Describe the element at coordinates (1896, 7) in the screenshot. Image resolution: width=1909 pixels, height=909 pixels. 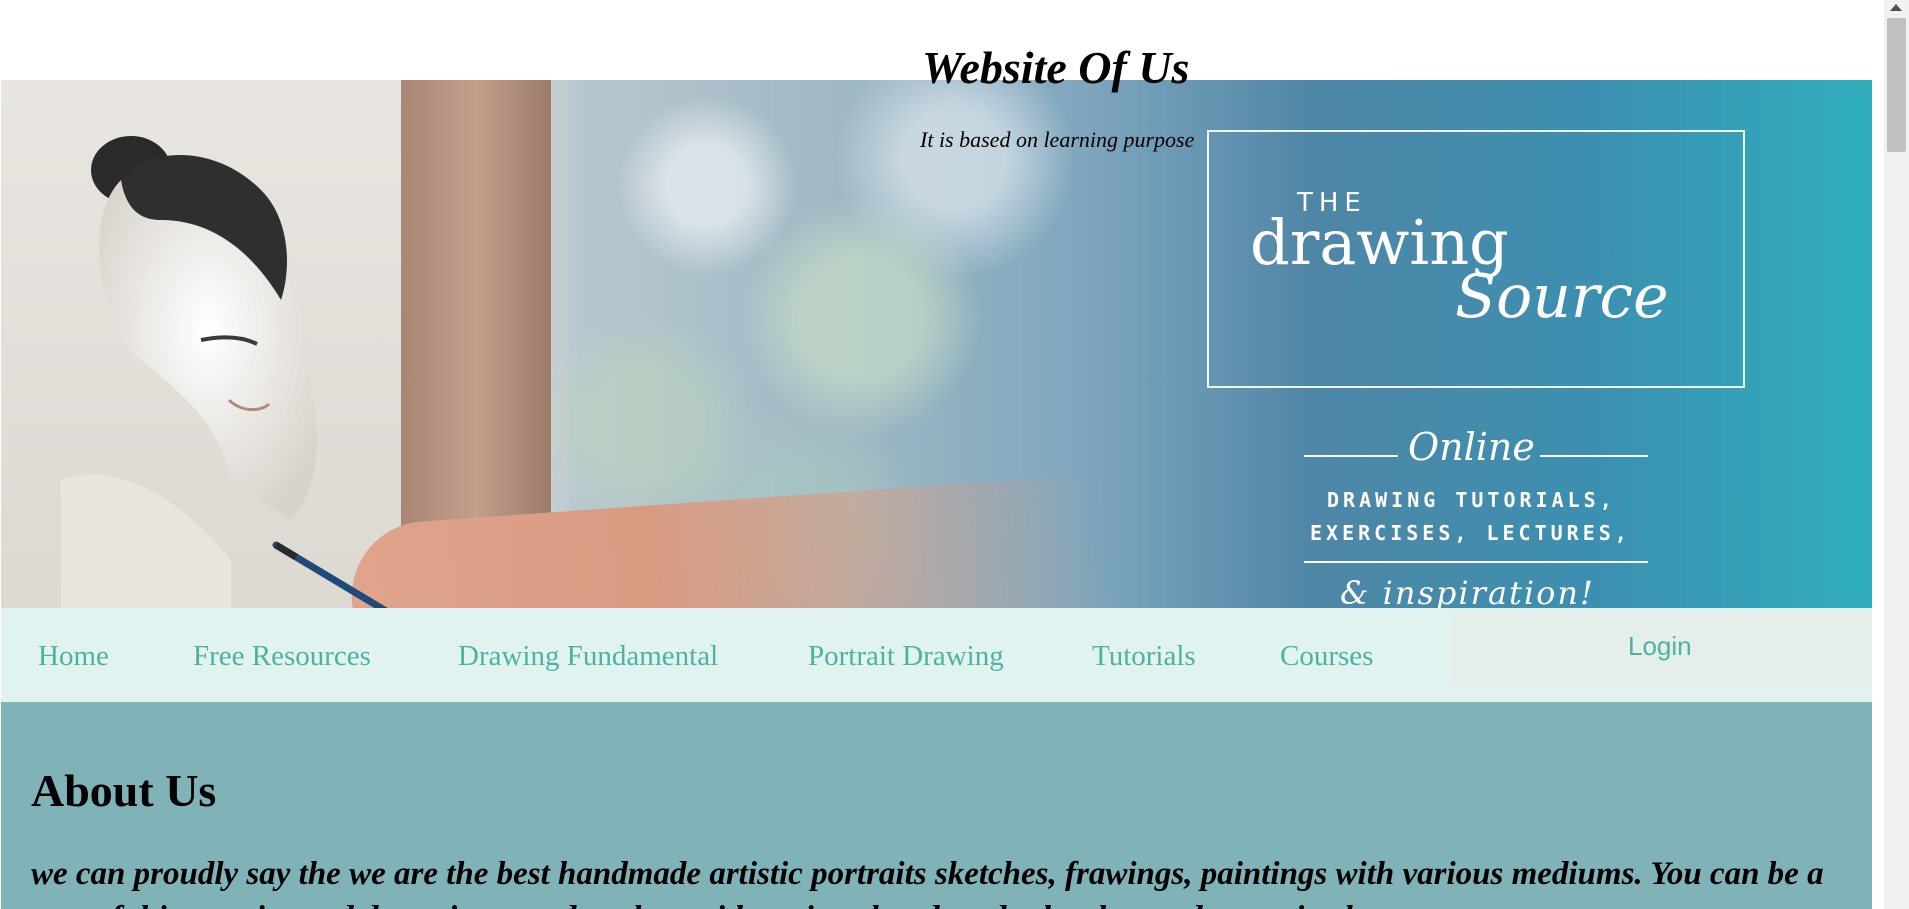
I see `scroll-up-arrow-icon` at that location.